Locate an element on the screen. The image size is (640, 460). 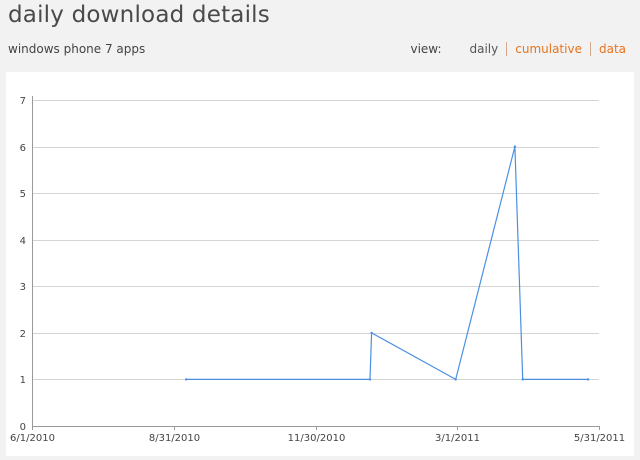
x-tick-label: 6/1/2010 is located at coordinates (32, 438).